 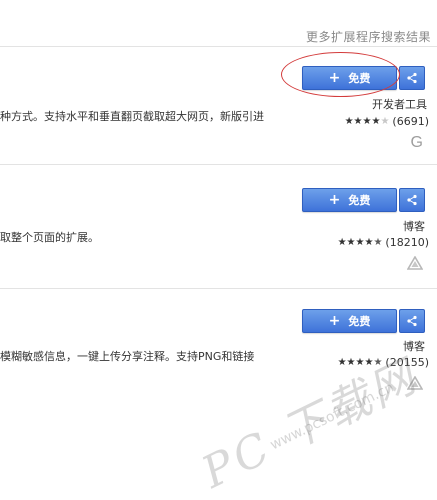 I want to click on google-g-icon: G, so click(x=416, y=142).